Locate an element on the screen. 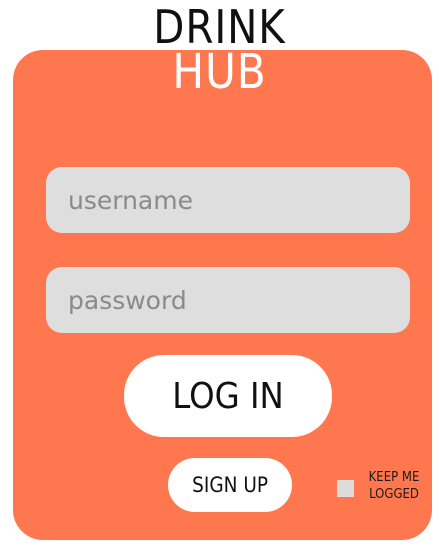 This screenshot has width=439, height=548. signup-button-label: SIGN UP is located at coordinates (230, 485).